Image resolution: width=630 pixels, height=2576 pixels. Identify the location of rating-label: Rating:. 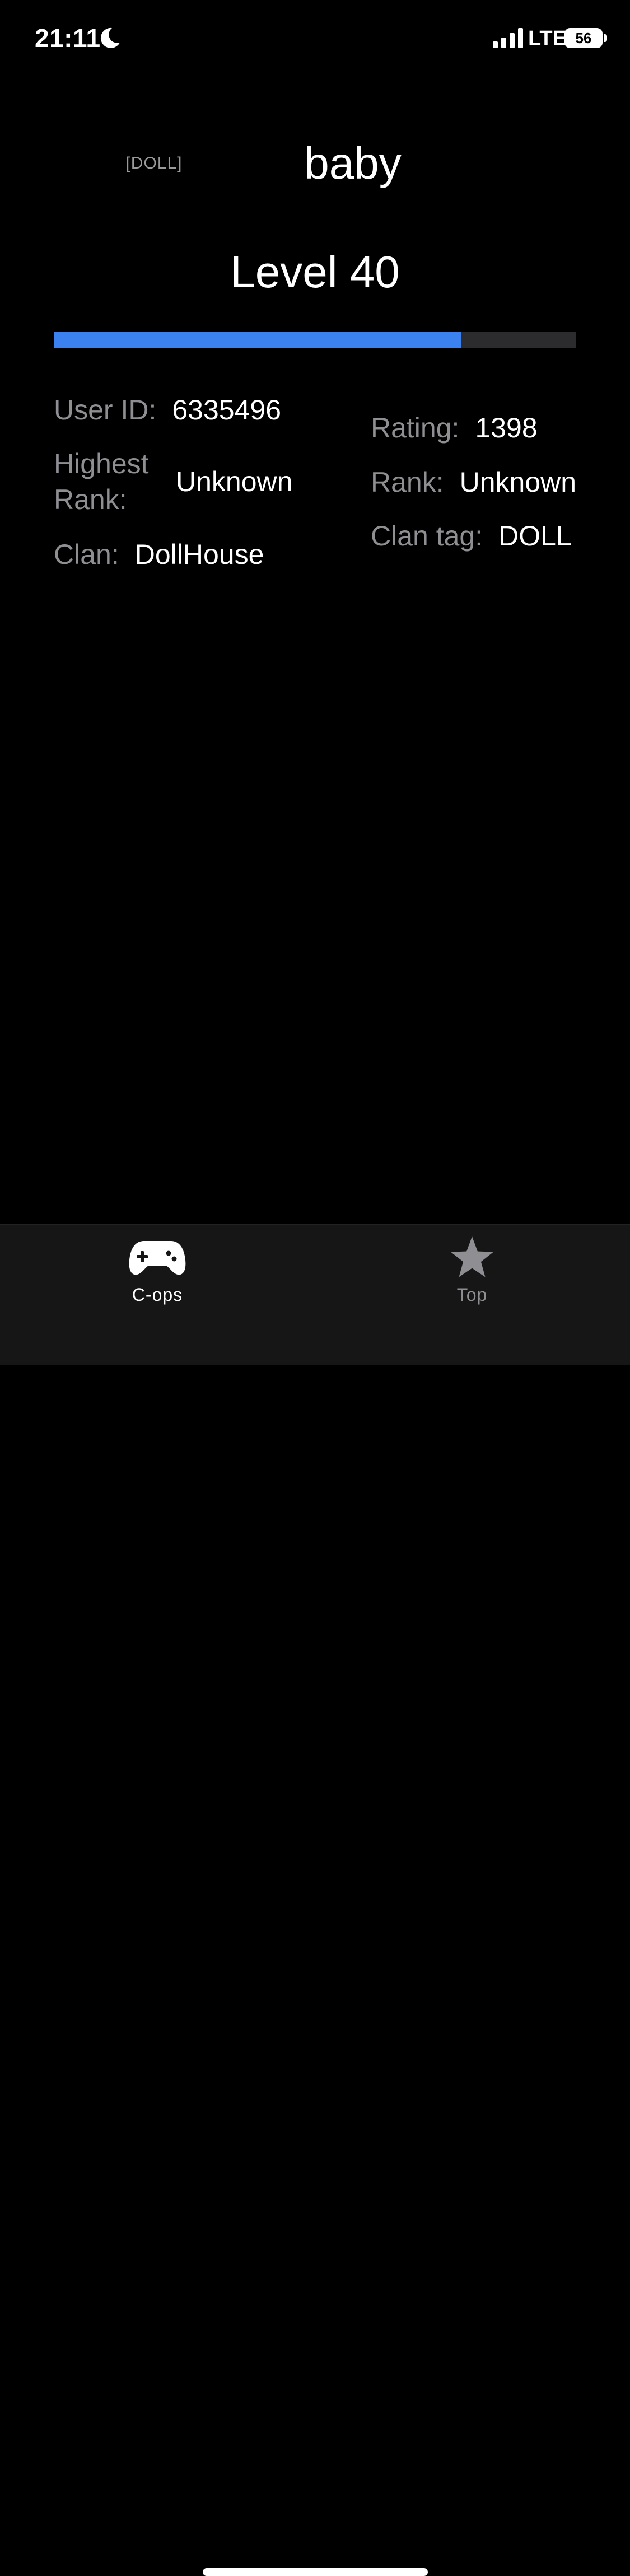
(416, 428).